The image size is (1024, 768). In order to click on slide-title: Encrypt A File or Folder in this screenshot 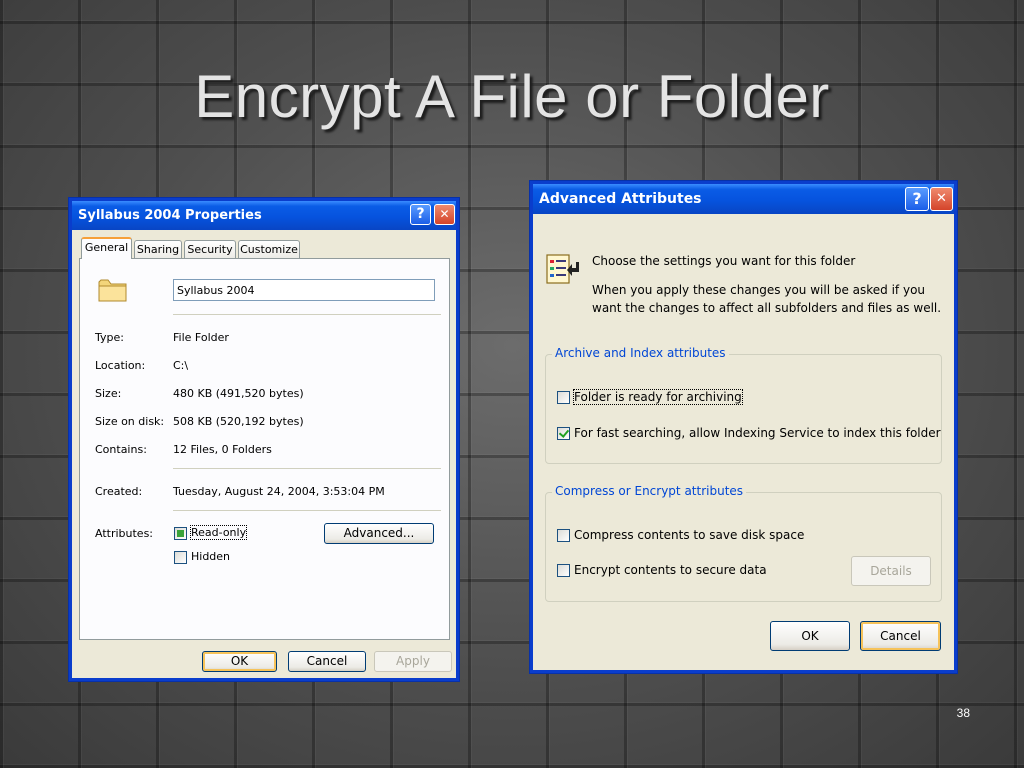, I will do `click(512, 96)`.